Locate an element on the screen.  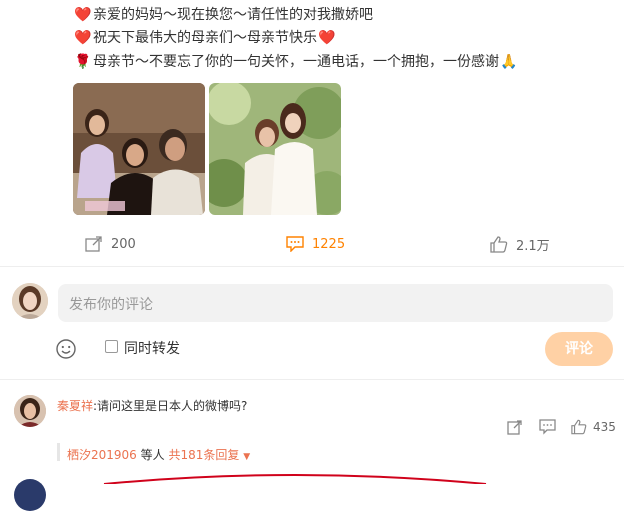
current-user-avatar is located at coordinates (30, 301).